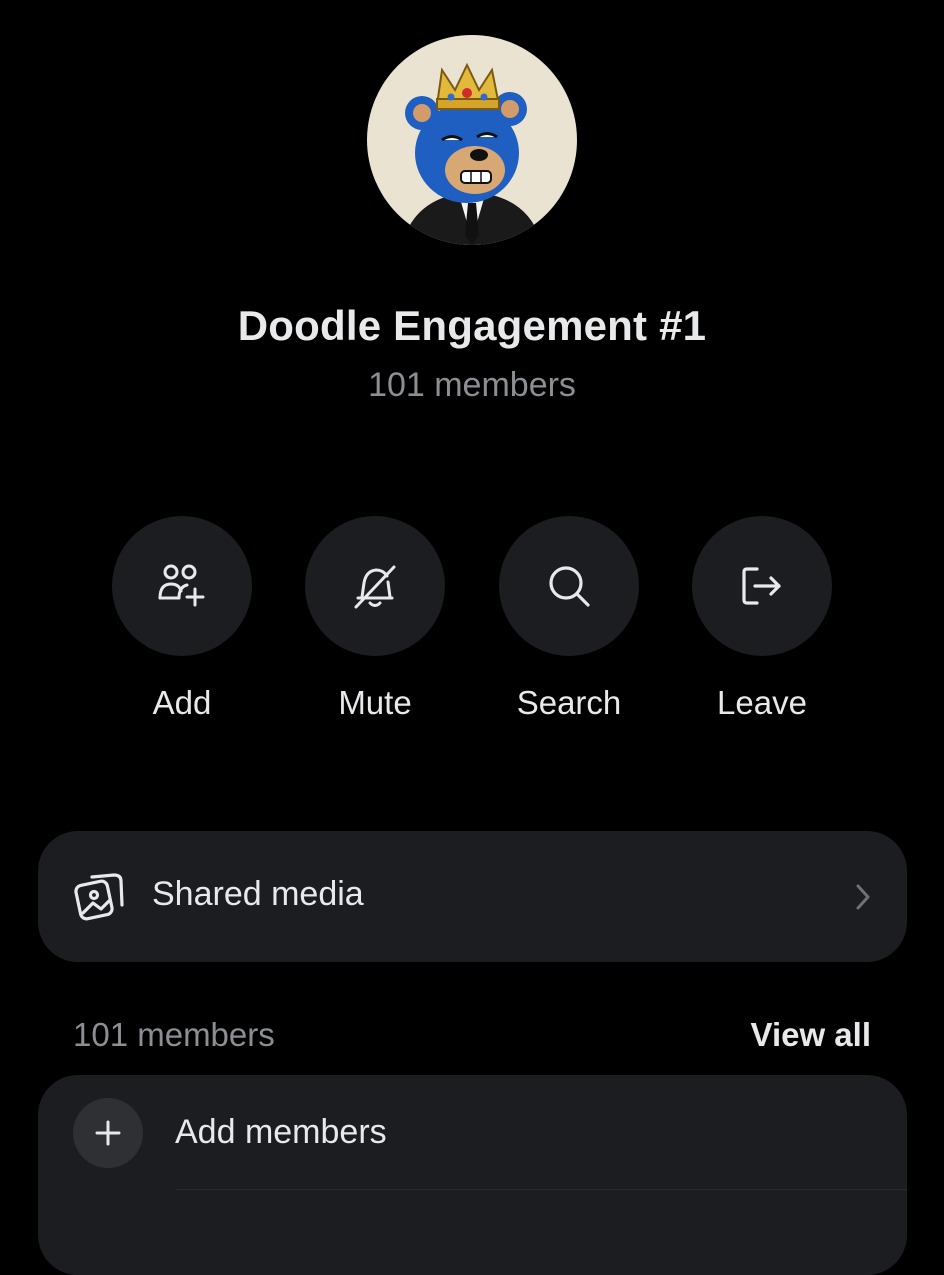 Image resolution: width=944 pixels, height=1275 pixels. What do you see at coordinates (472, 385) in the screenshot?
I see `group-member-count: 101 members` at bounding box center [472, 385].